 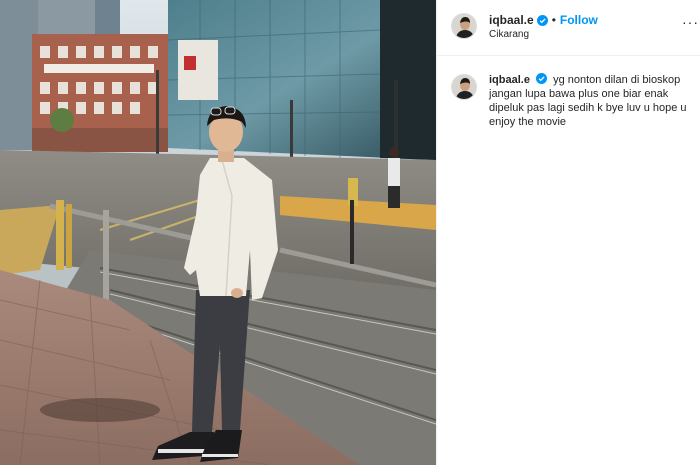 I want to click on username-link: iqbaal.e, so click(x=511, y=20).